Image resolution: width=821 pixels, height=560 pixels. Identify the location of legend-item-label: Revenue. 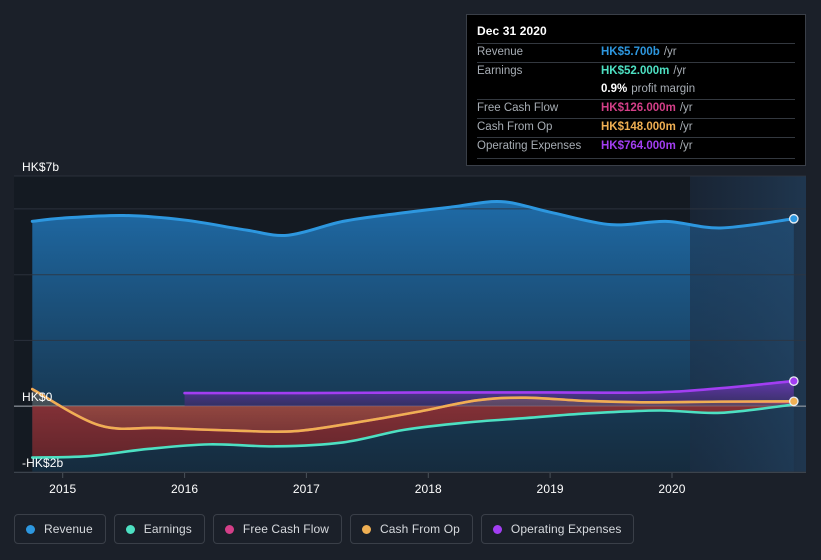
(68, 529).